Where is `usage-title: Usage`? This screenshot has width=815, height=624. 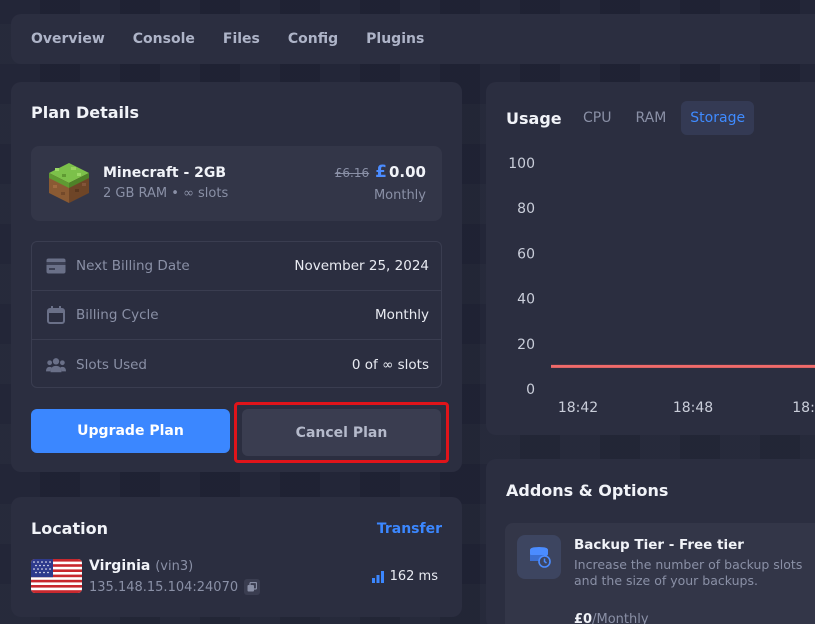 usage-title: Usage is located at coordinates (534, 118).